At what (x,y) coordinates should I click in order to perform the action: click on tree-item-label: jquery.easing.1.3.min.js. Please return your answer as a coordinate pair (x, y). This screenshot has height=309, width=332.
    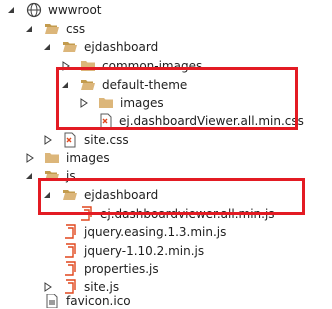
    Looking at the image, I should click on (155, 232).